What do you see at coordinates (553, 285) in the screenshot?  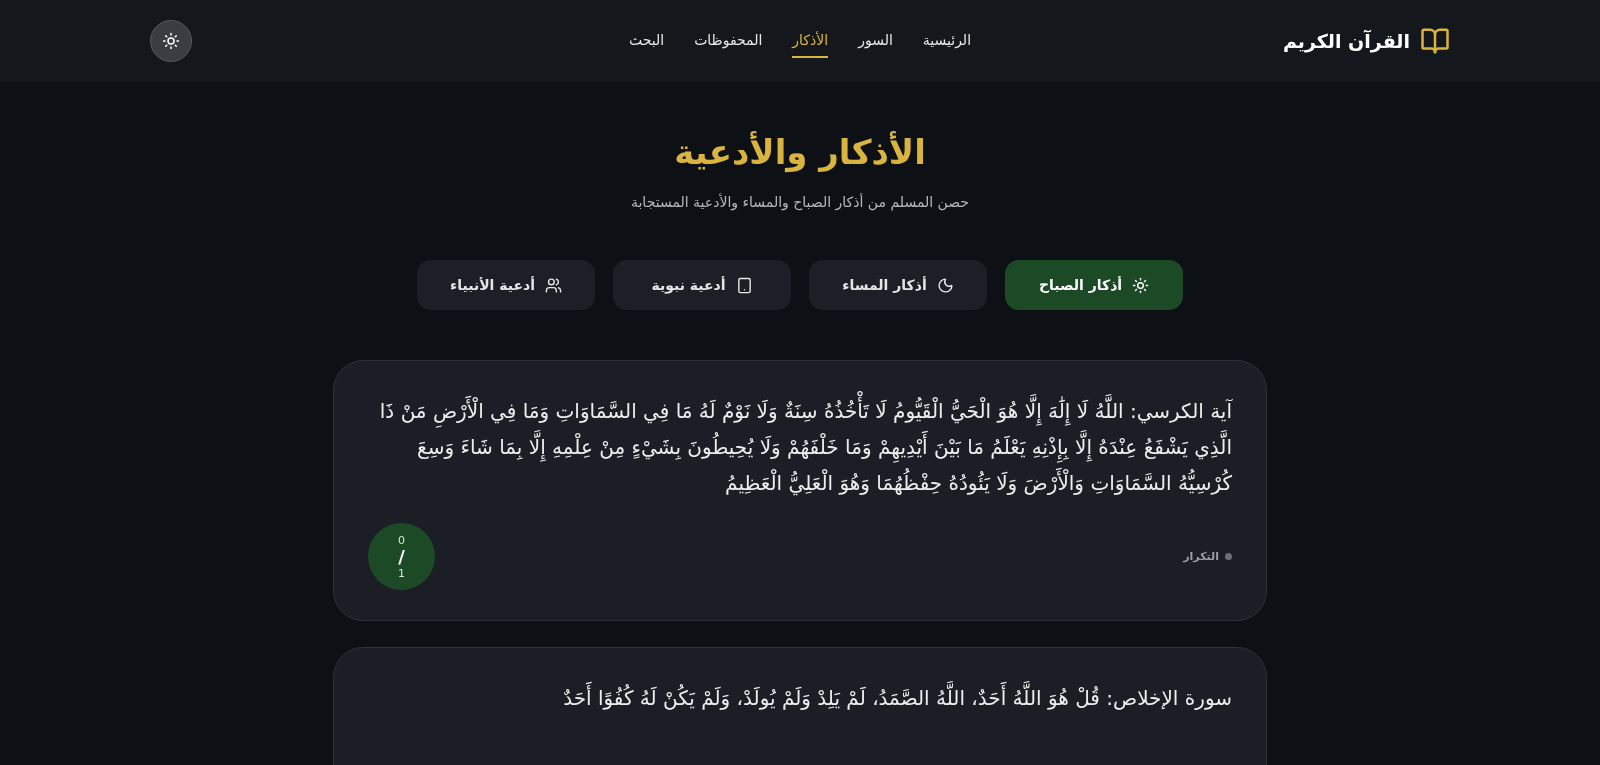 I see `people-icon` at bounding box center [553, 285].